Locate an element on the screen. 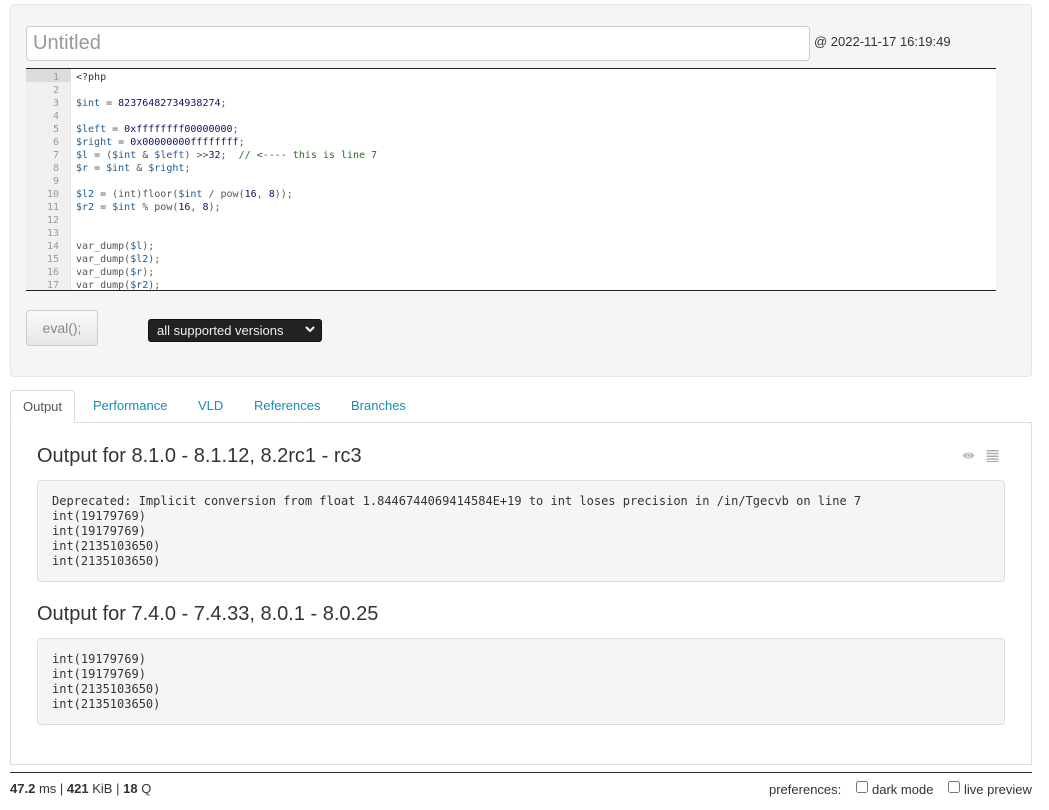 This screenshot has width=1049, height=810. line-number: 15 is located at coordinates (52, 259).